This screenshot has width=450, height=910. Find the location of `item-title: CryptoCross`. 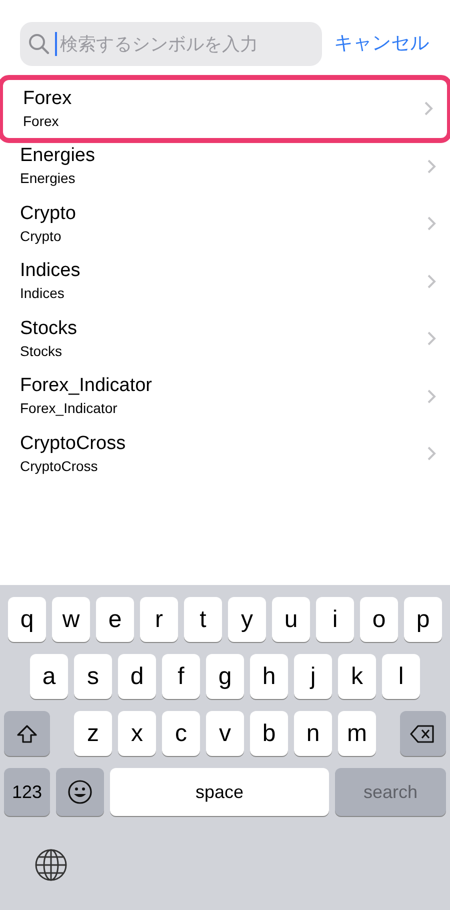

item-title: CryptoCross is located at coordinates (73, 444).